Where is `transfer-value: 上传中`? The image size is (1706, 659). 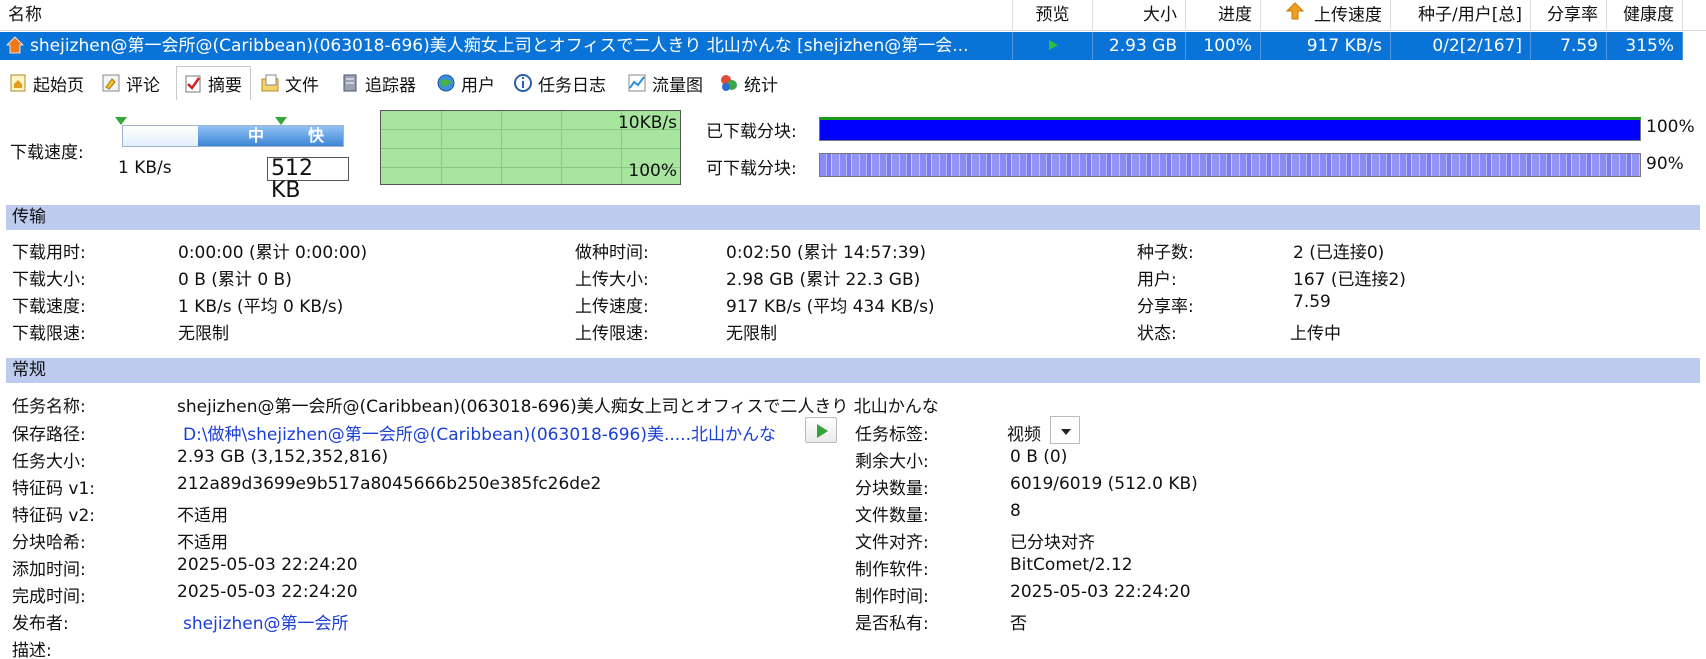 transfer-value: 上传中 is located at coordinates (1315, 334).